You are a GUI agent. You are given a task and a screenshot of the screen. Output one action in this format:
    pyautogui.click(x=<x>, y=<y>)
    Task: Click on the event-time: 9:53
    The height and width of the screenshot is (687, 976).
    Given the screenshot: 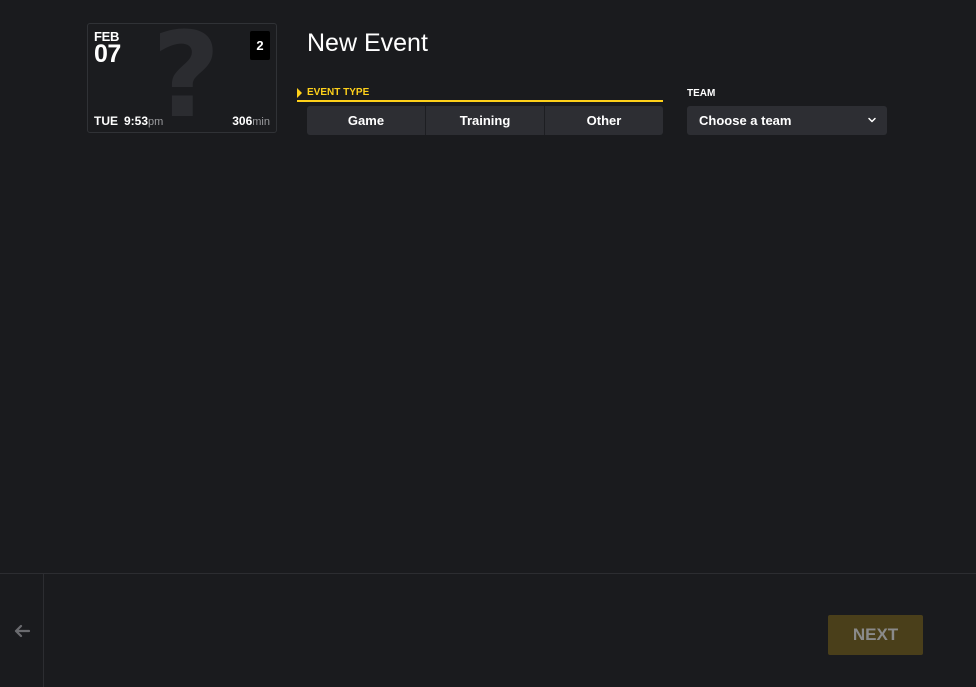 What is the action you would take?
    pyautogui.click(x=136, y=121)
    